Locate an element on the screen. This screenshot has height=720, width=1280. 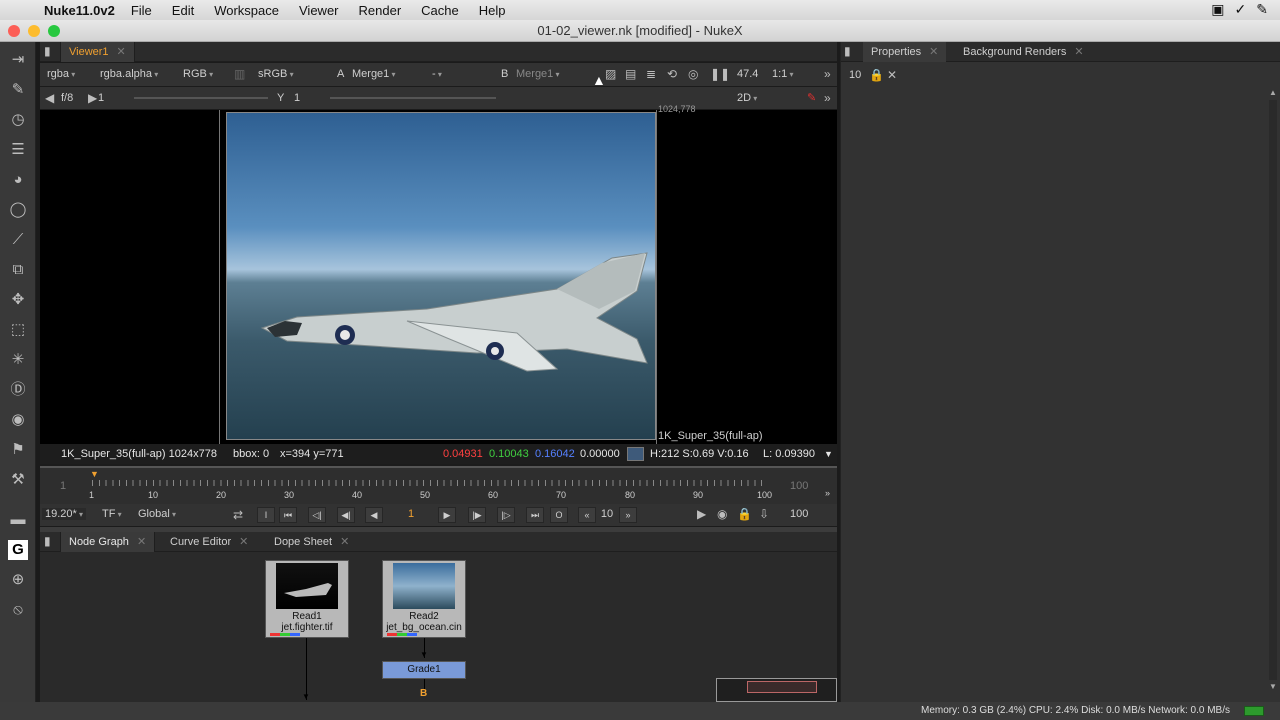
refresh-icon: ⟲ is located at coordinates (672, 74).